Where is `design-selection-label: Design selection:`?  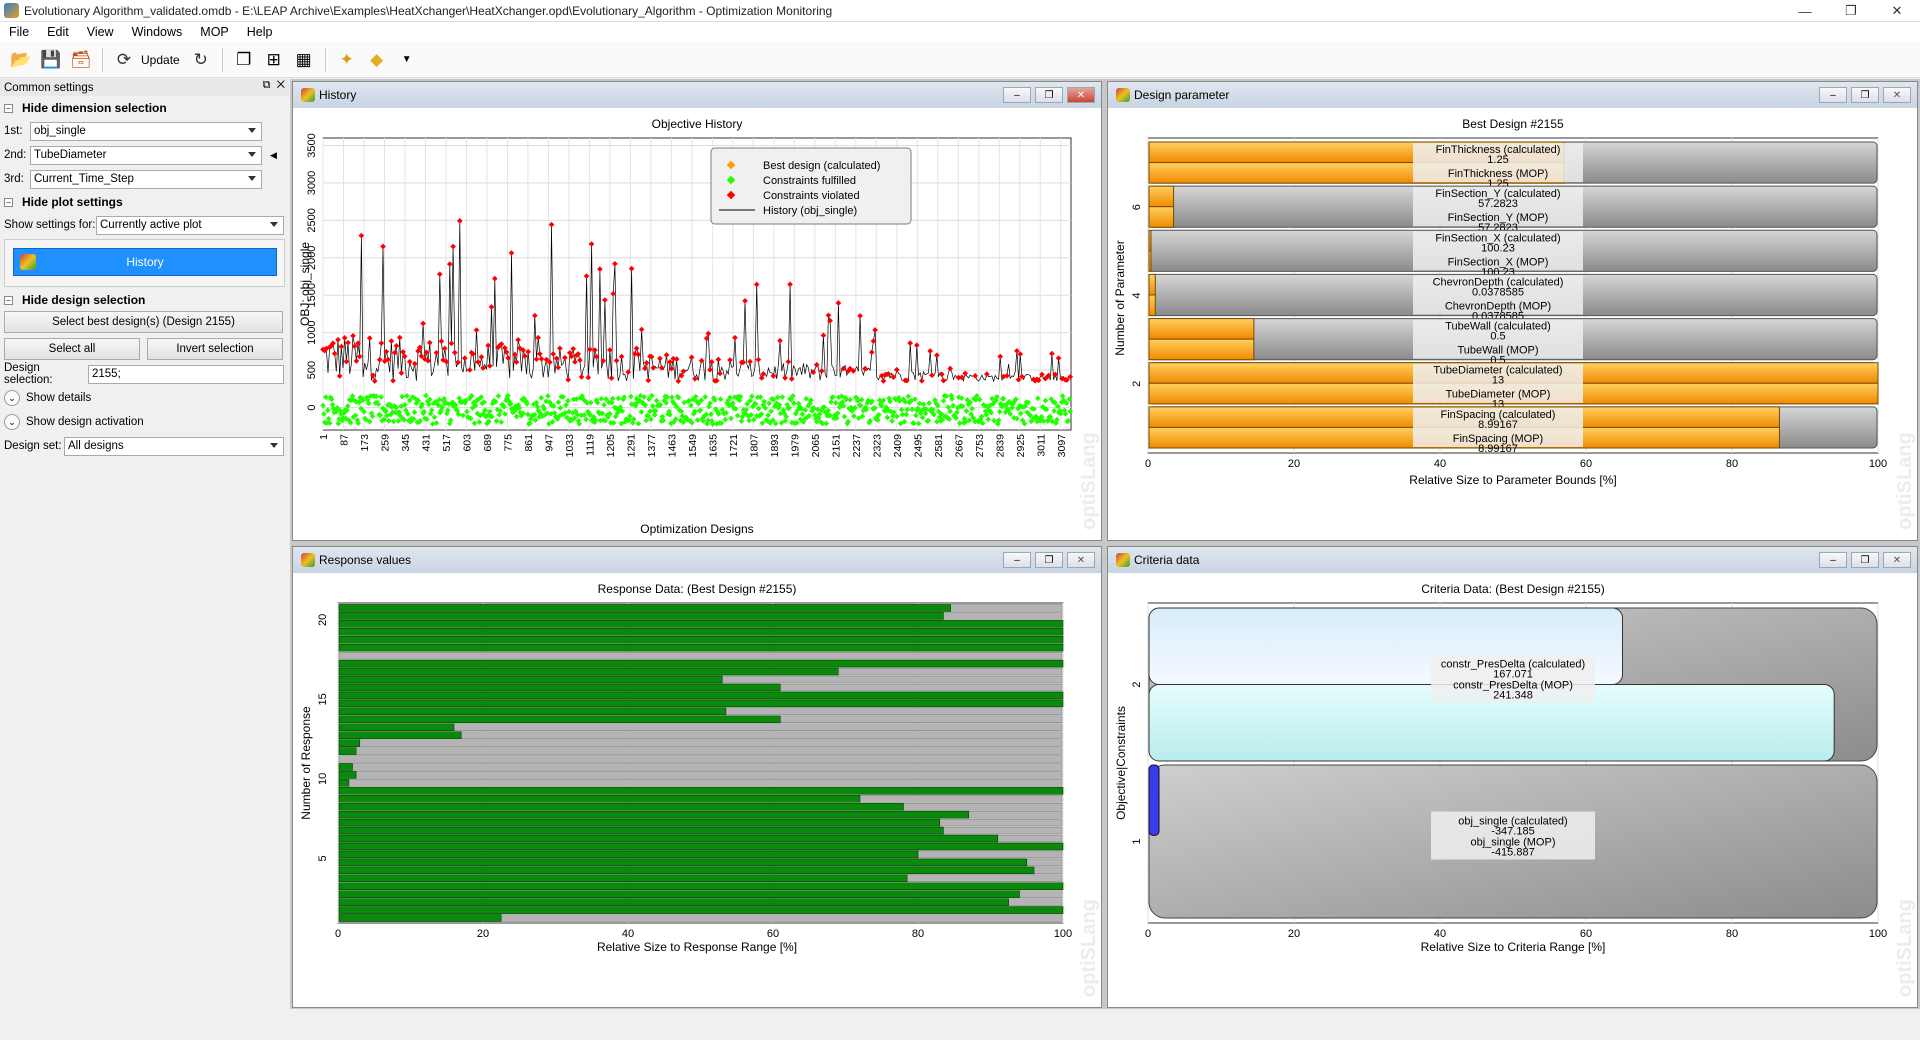
design-selection-label: Design selection: is located at coordinates (28, 374).